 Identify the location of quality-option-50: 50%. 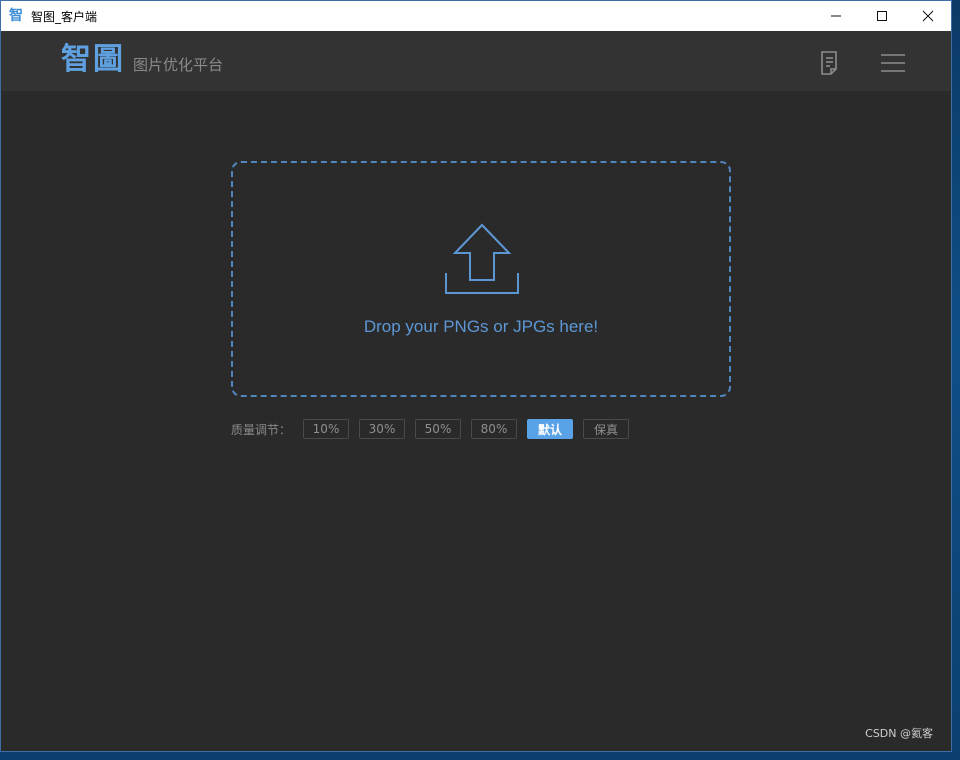
(438, 429).